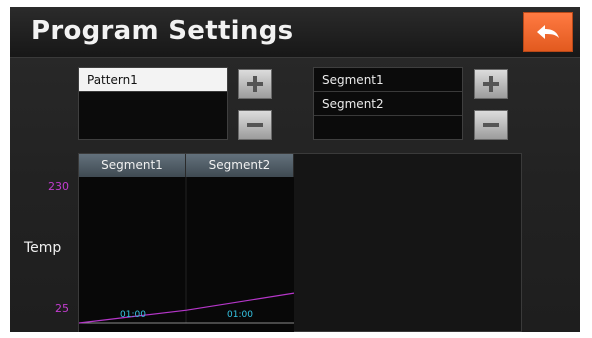  What do you see at coordinates (295, 32) in the screenshot?
I see `title-bar: Program Settings` at bounding box center [295, 32].